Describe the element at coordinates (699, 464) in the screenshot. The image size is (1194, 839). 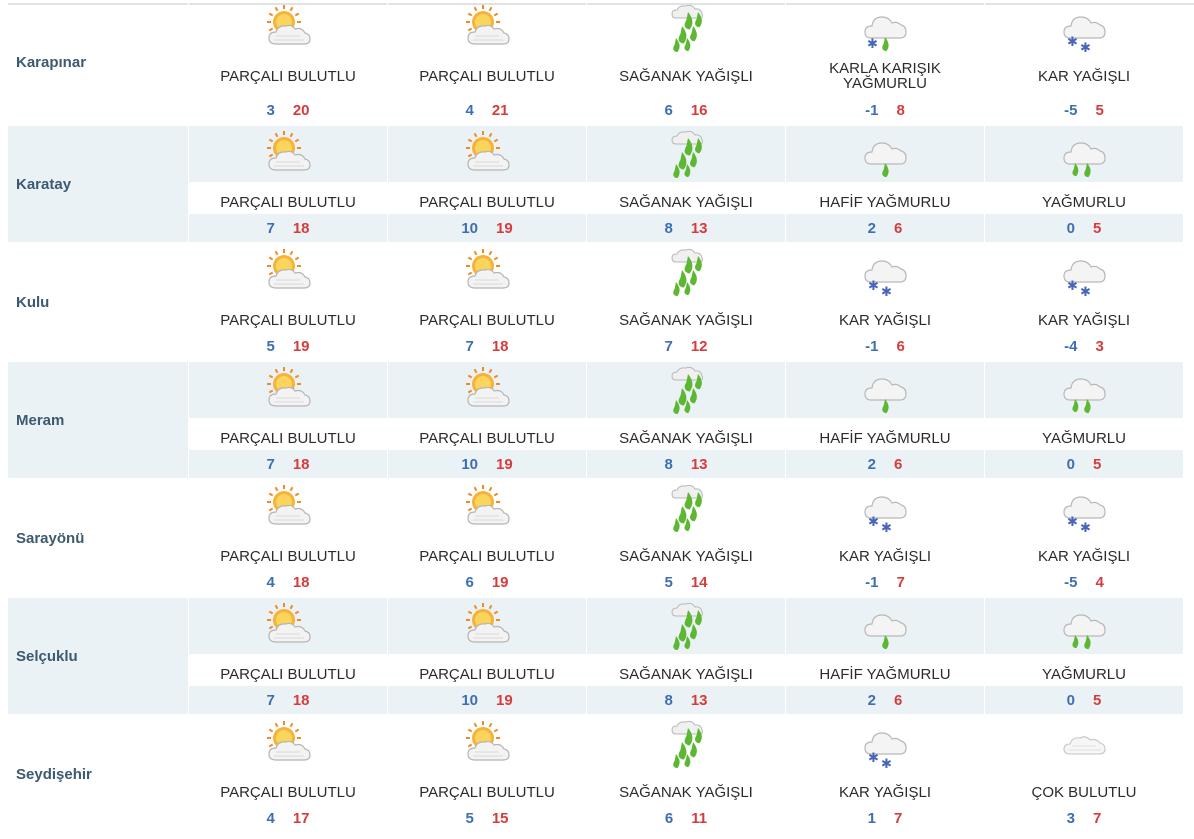
I see `max-temp: 13` at that location.